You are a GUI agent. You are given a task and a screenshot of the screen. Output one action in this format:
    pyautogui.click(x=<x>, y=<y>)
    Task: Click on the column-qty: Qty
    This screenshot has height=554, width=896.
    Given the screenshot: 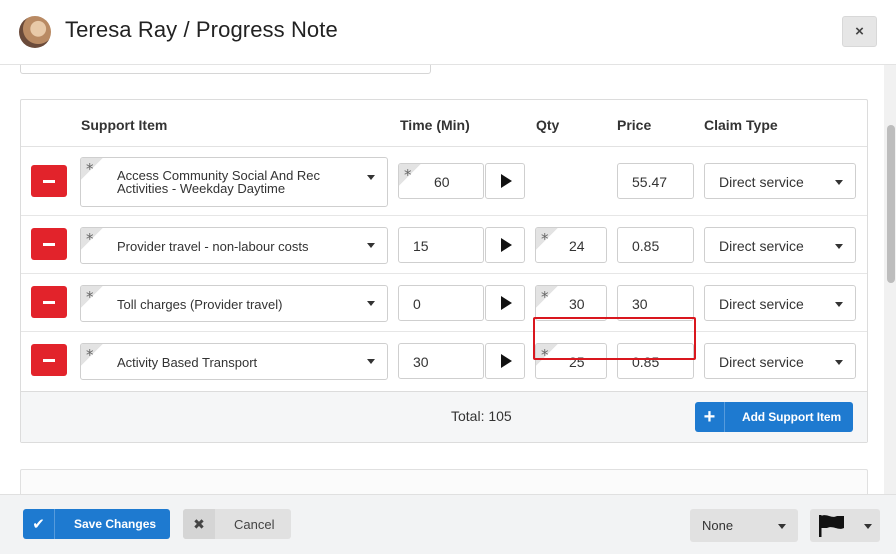 What is the action you would take?
    pyautogui.click(x=548, y=125)
    